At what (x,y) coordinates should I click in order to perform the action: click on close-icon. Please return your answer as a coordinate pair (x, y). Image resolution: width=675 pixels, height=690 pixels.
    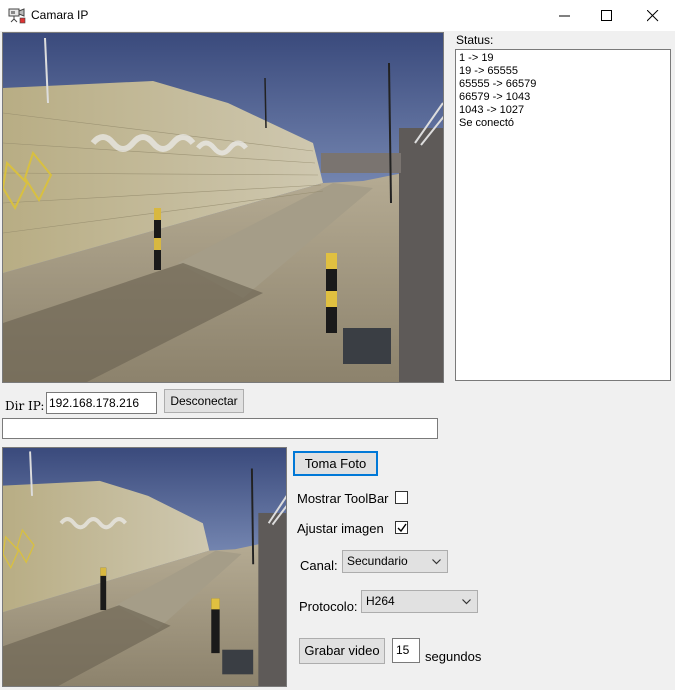
    Looking at the image, I should click on (653, 16).